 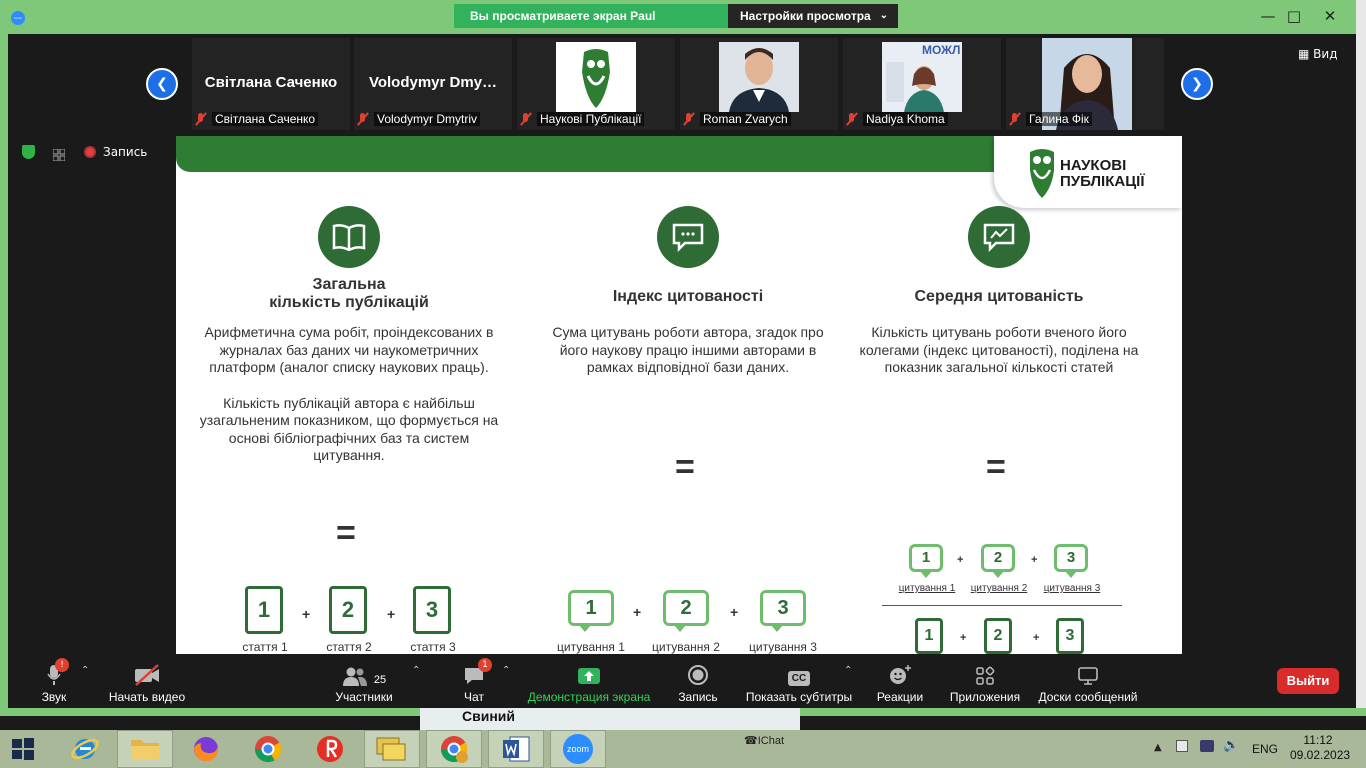 What do you see at coordinates (578, 749) in the screenshot?
I see `zoom-taskbar-icon: zoom` at bounding box center [578, 749].